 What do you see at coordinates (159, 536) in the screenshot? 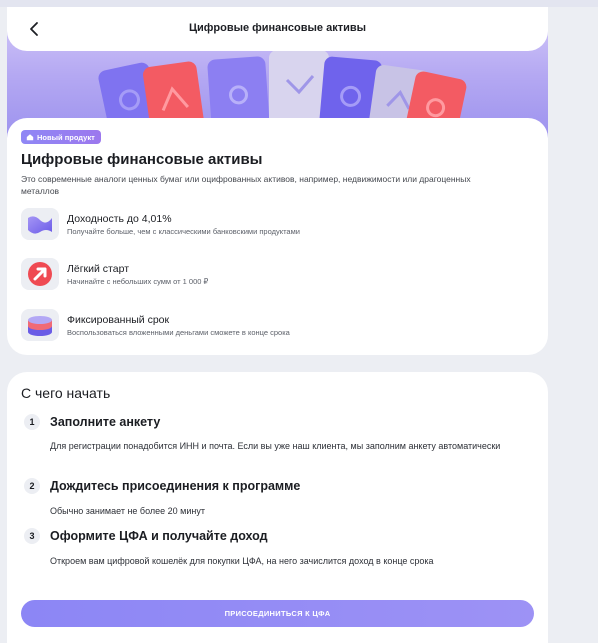
I see `step-title: Оформите ЦФА и получайте доход` at bounding box center [159, 536].